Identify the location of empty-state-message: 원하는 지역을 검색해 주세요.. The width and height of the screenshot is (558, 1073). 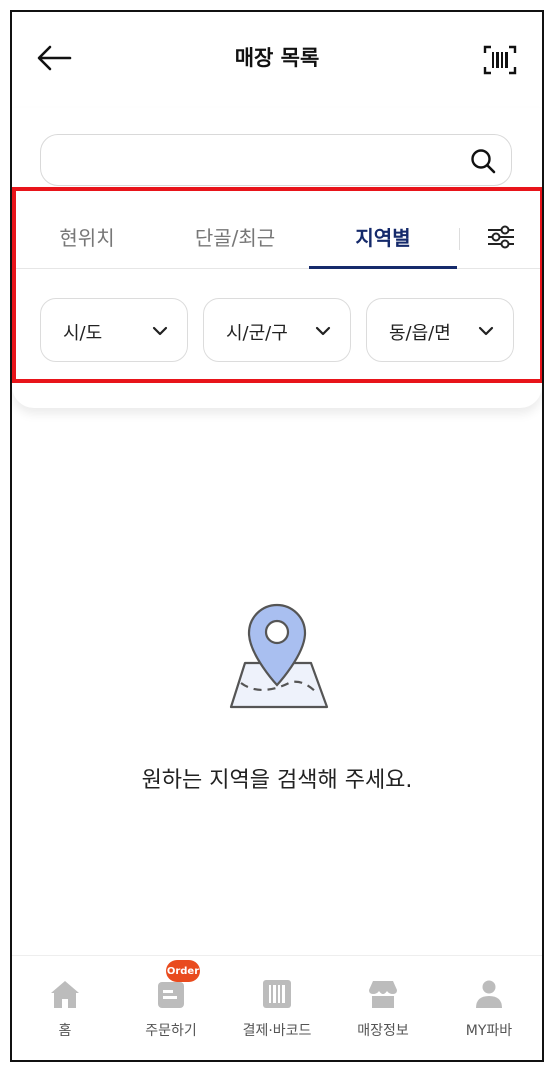
(277, 780).